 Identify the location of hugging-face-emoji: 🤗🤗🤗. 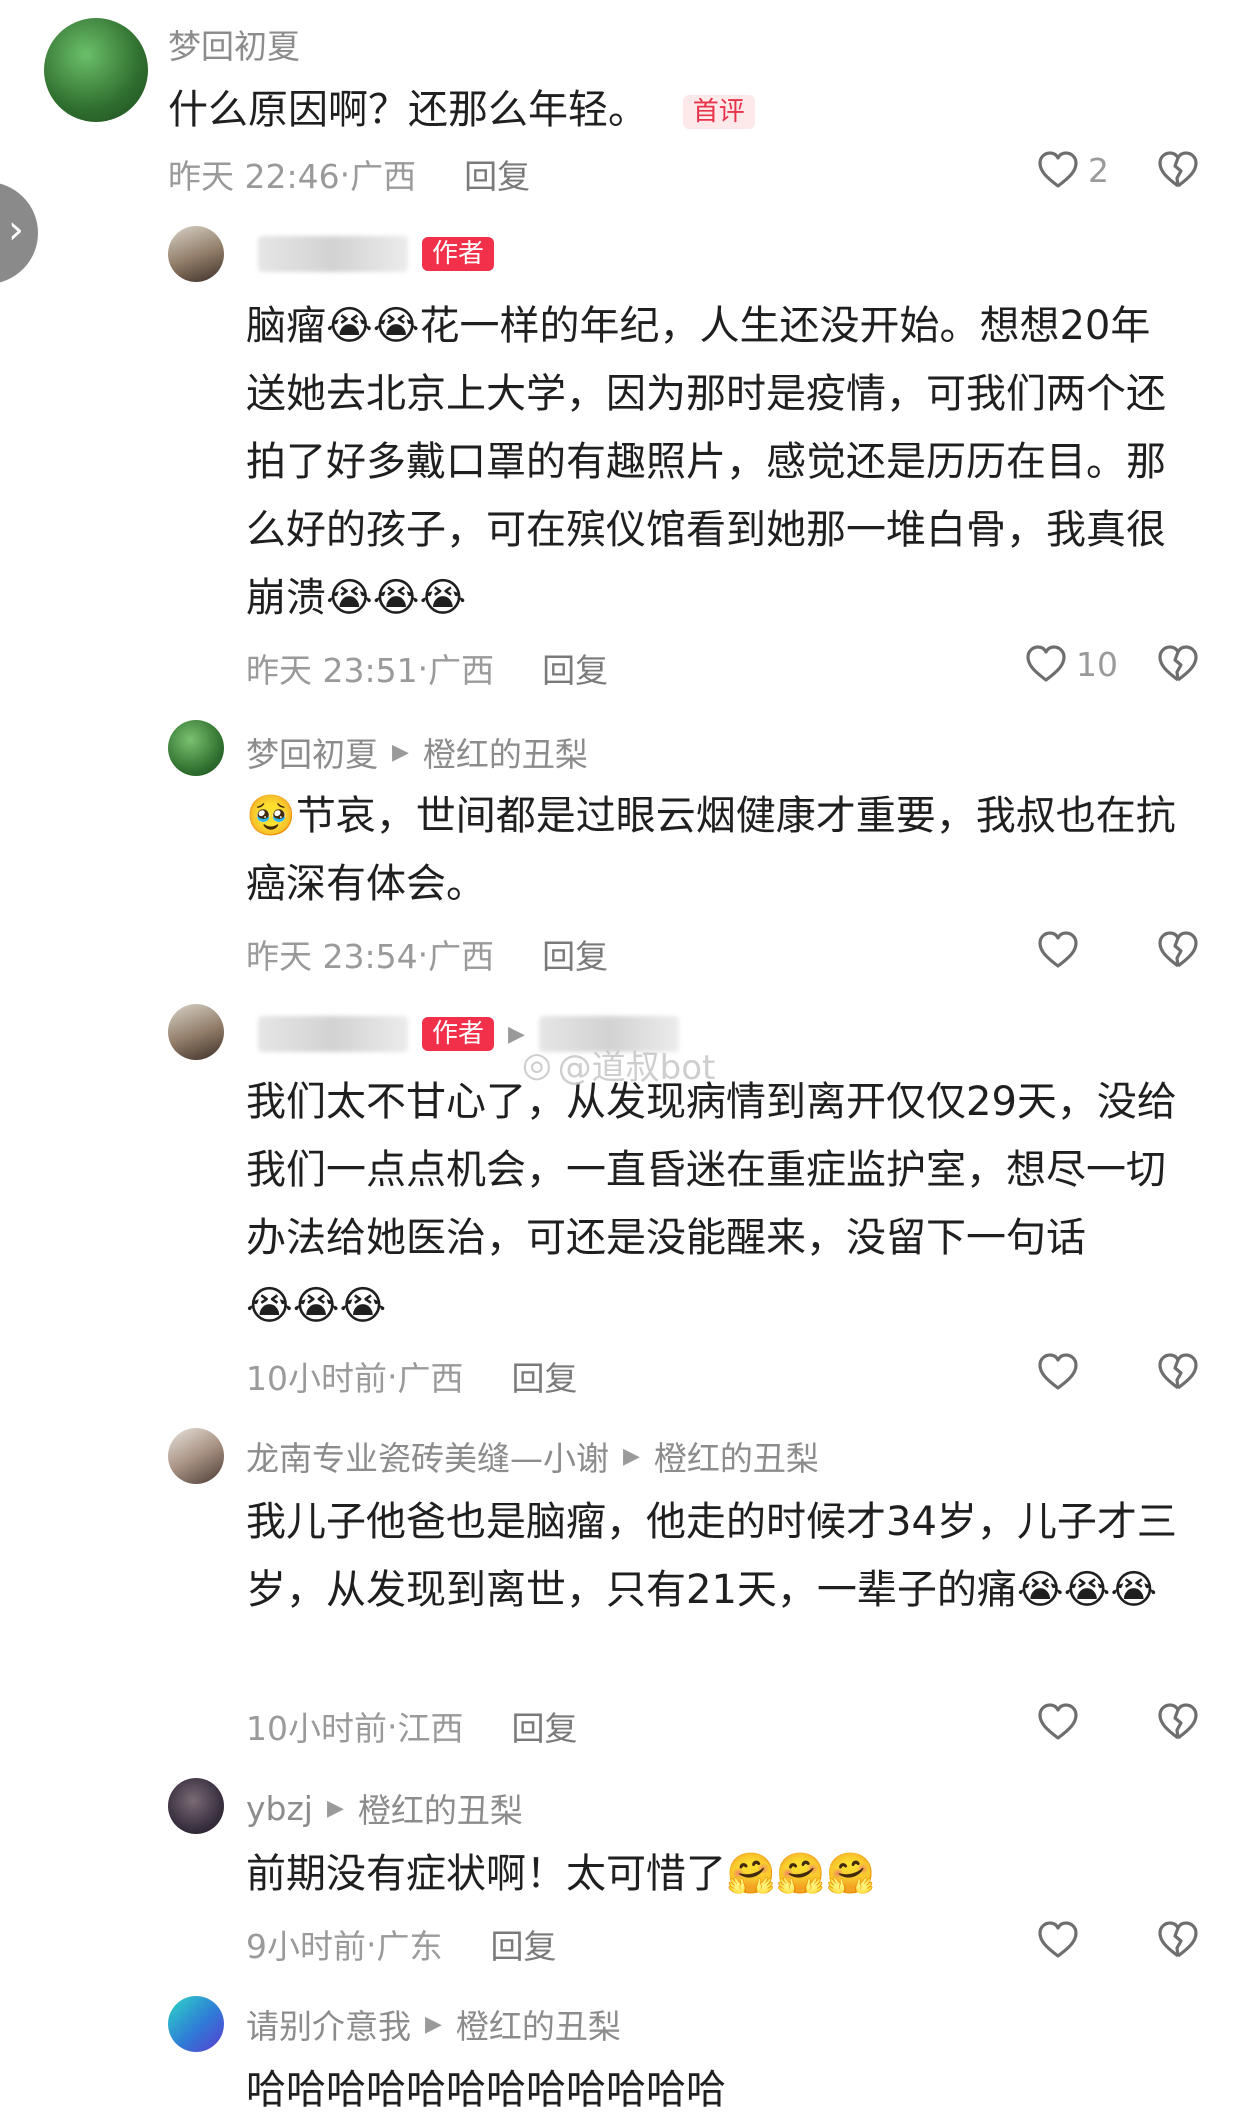
(801, 1874).